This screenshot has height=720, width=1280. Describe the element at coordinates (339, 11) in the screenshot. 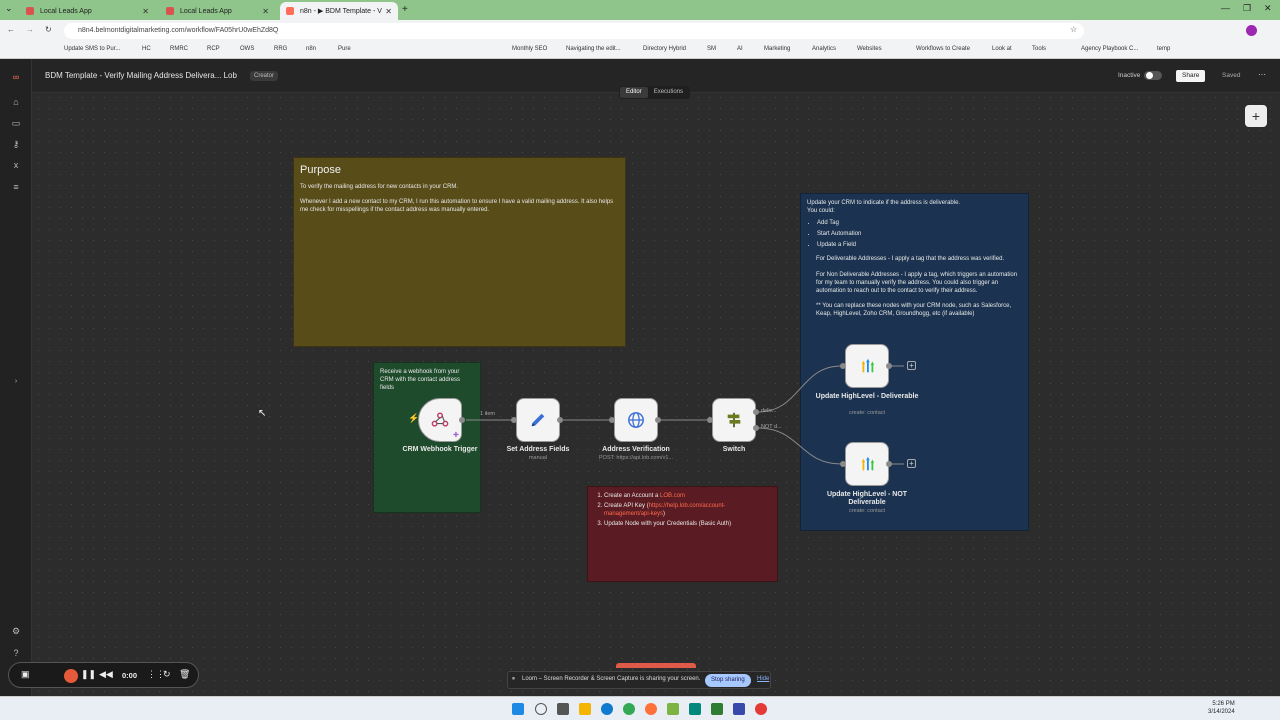

I see `browser-tab-3: n8n - ▶ BDM Template - V ✕` at that location.